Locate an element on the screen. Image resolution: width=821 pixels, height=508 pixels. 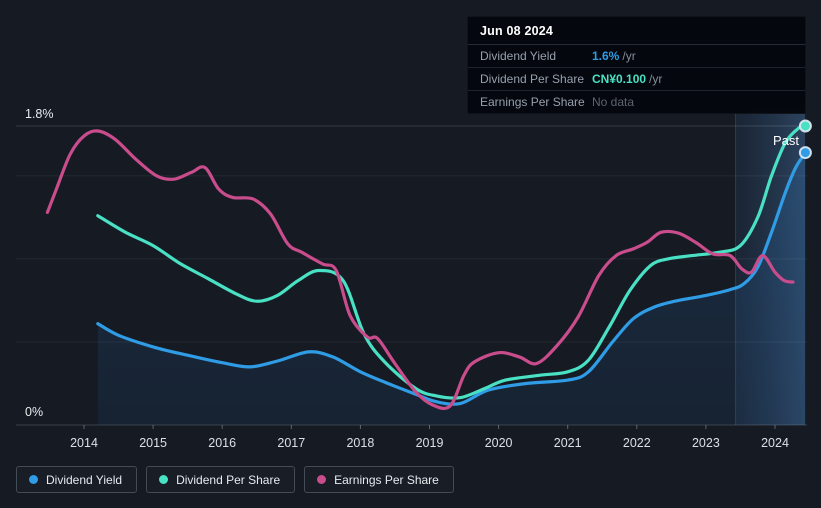
legend-item-dividend-yield: Dividend Yield is located at coordinates (77, 479).